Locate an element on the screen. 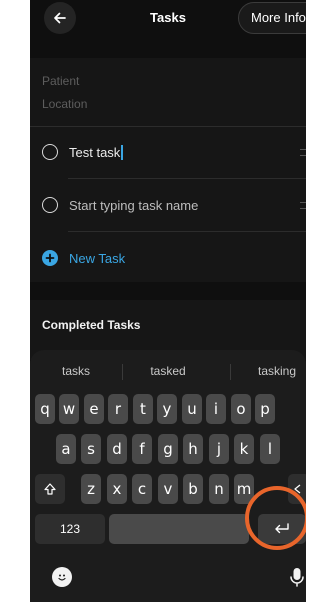 The width and height of the screenshot is (320, 602). key-r: r is located at coordinates (118, 409).